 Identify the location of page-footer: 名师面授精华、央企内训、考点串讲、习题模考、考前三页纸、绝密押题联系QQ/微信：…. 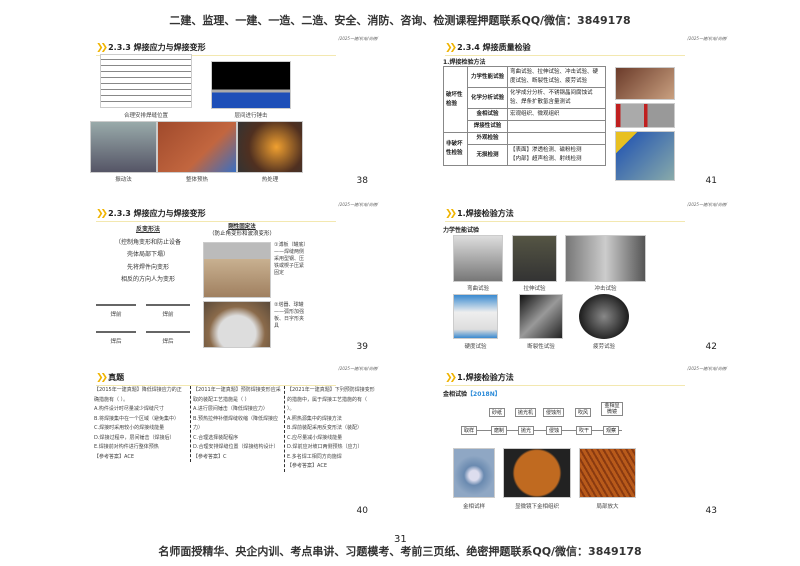
(400, 551).